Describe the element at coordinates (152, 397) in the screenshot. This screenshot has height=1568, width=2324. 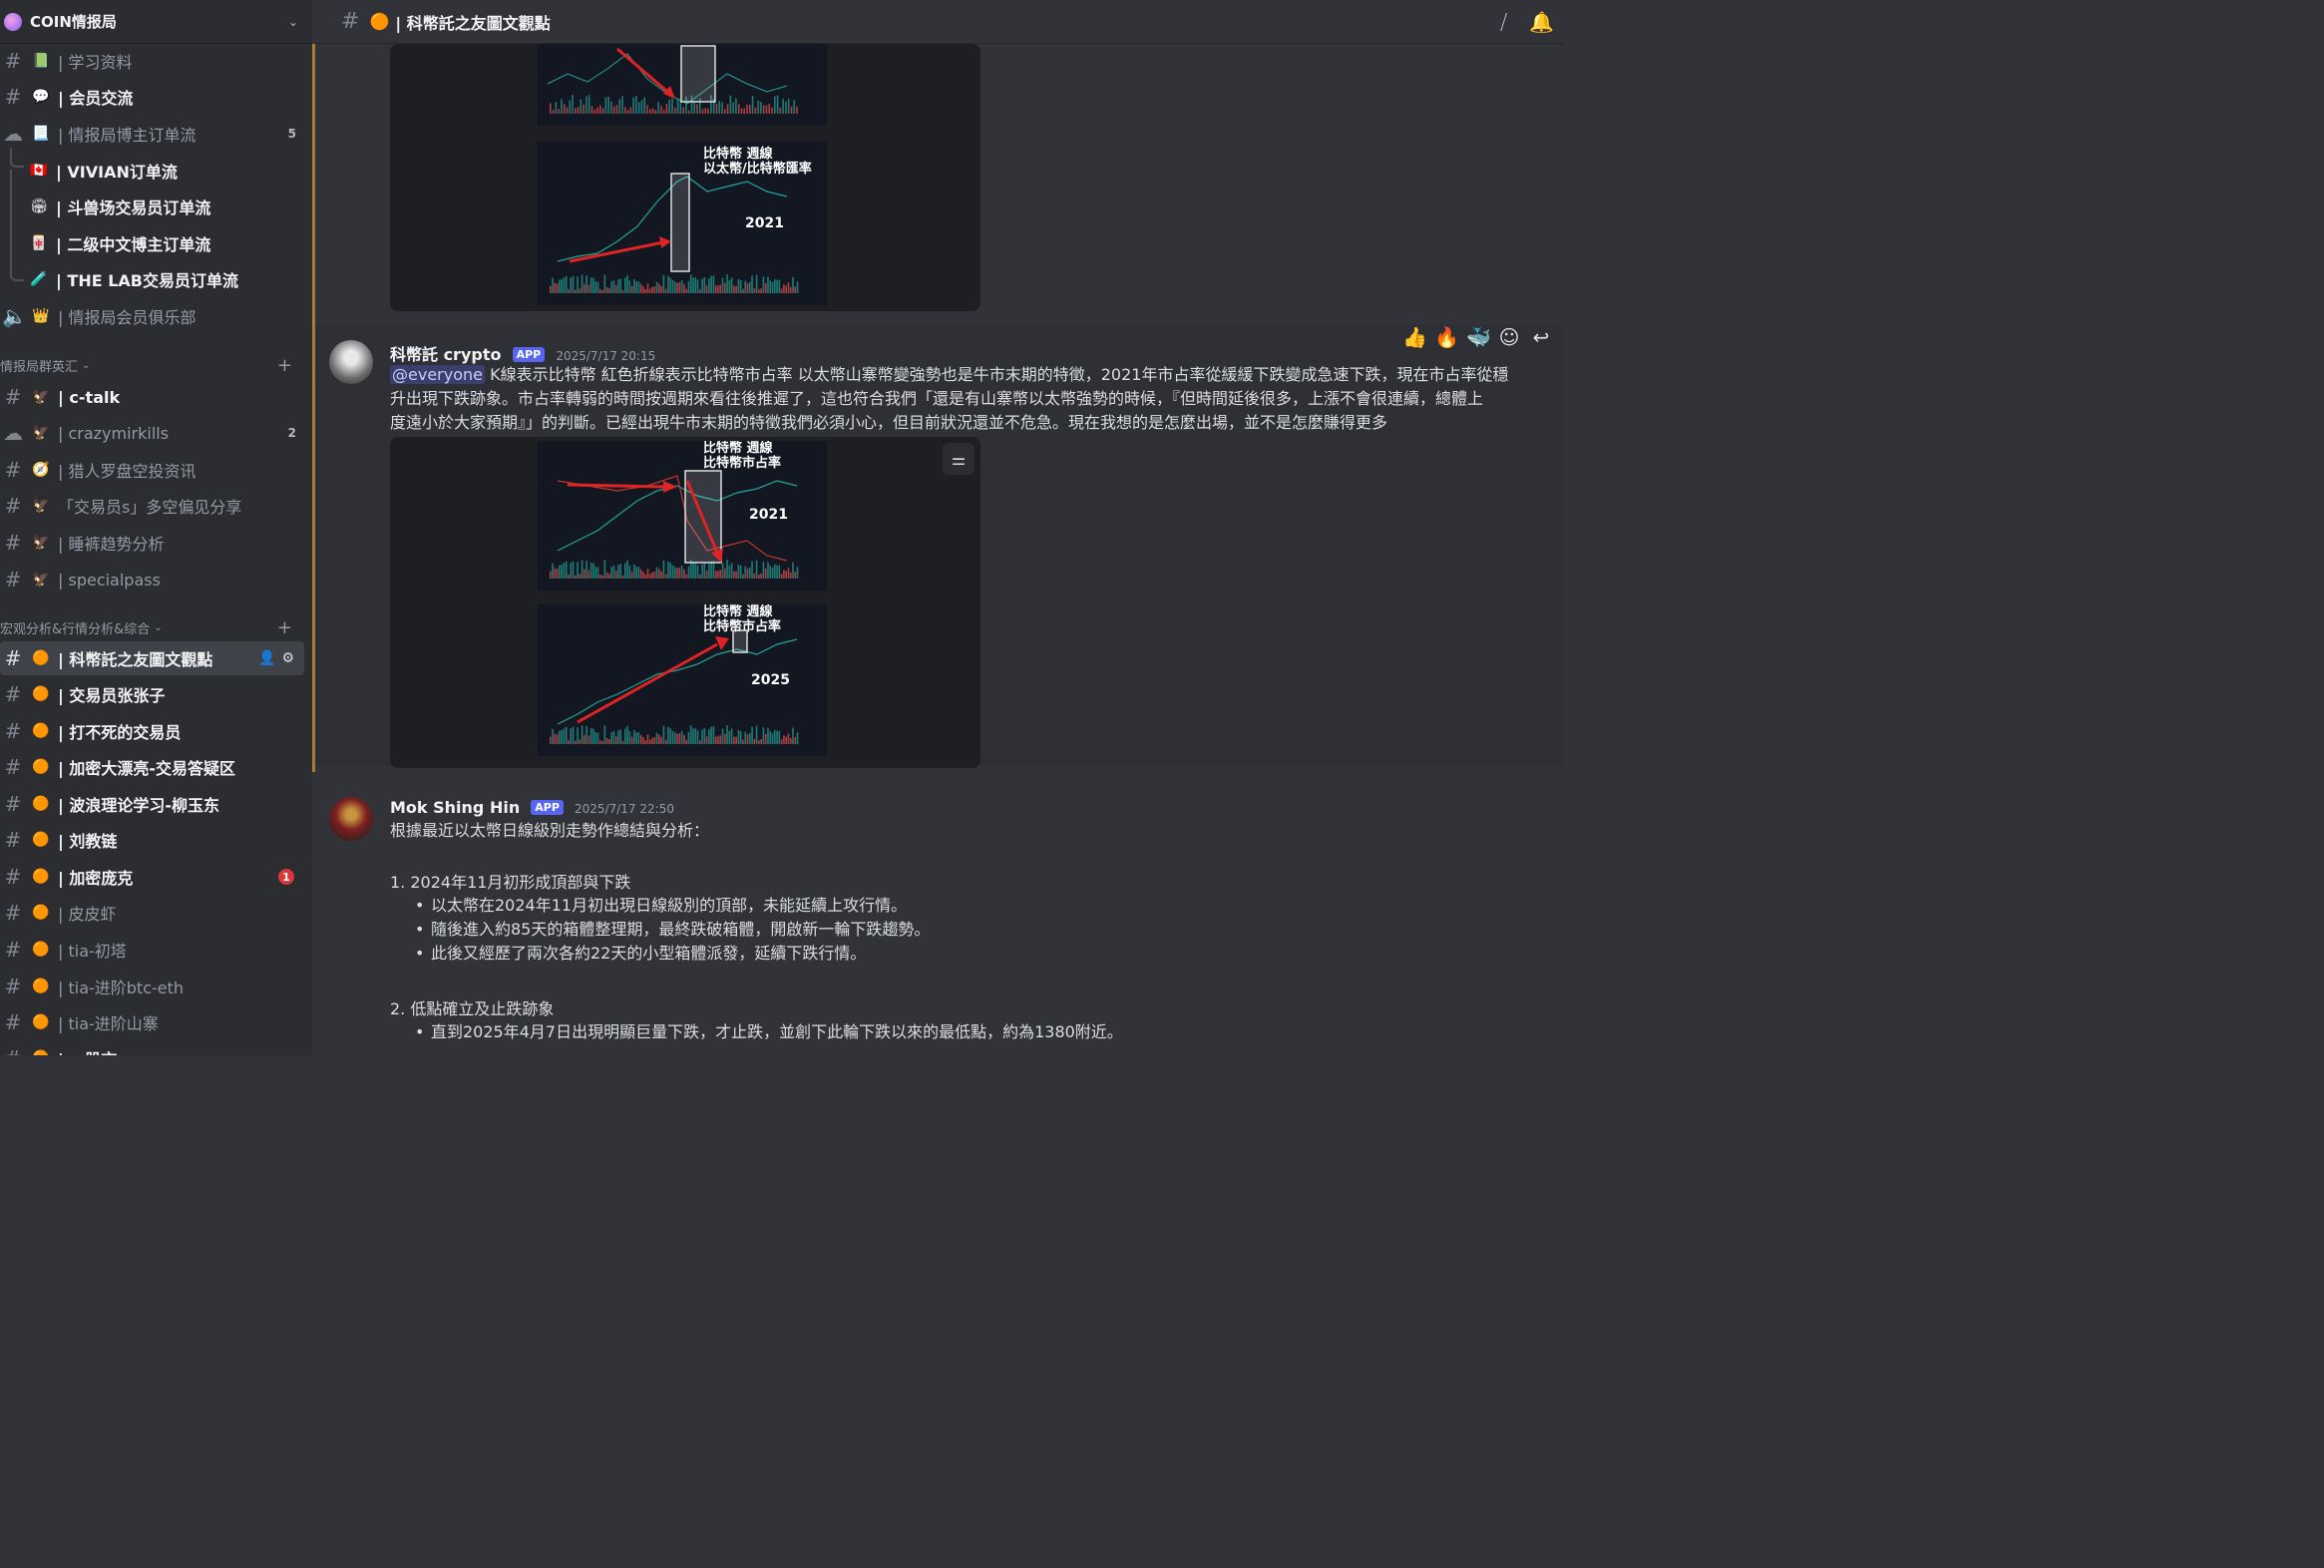
I see `channel-item: # 🦅 | c-talk` at that location.